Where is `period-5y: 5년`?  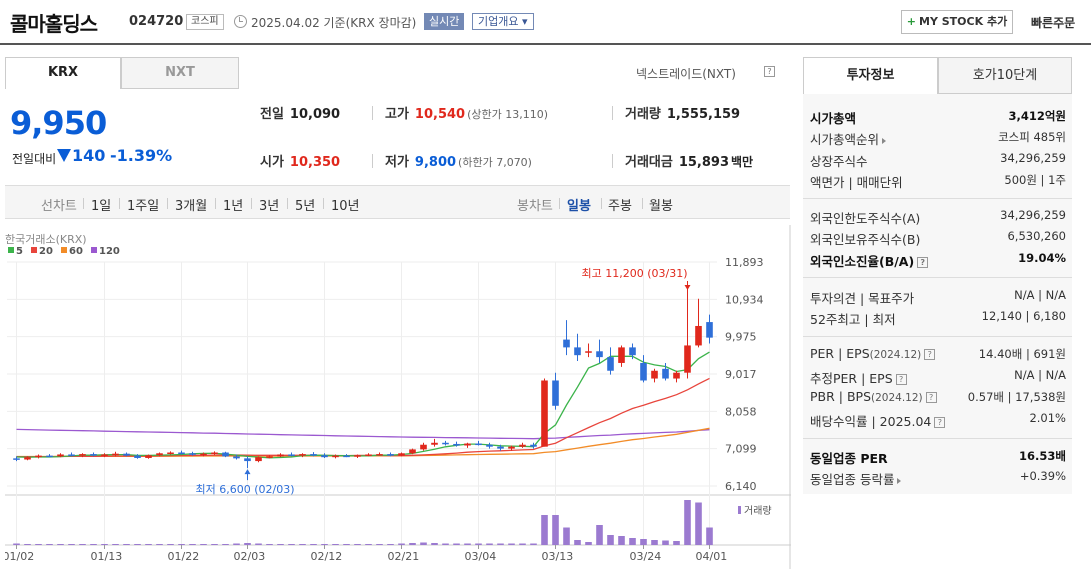 period-5y: 5년 is located at coordinates (305, 204).